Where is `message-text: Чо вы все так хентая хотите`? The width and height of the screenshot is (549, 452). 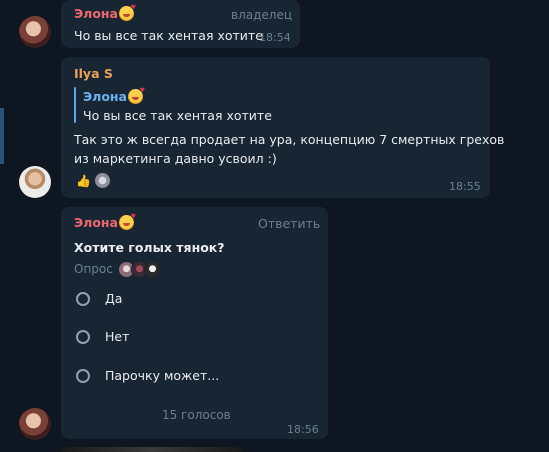
message-text: Чо вы все так хентая хотите is located at coordinates (168, 35).